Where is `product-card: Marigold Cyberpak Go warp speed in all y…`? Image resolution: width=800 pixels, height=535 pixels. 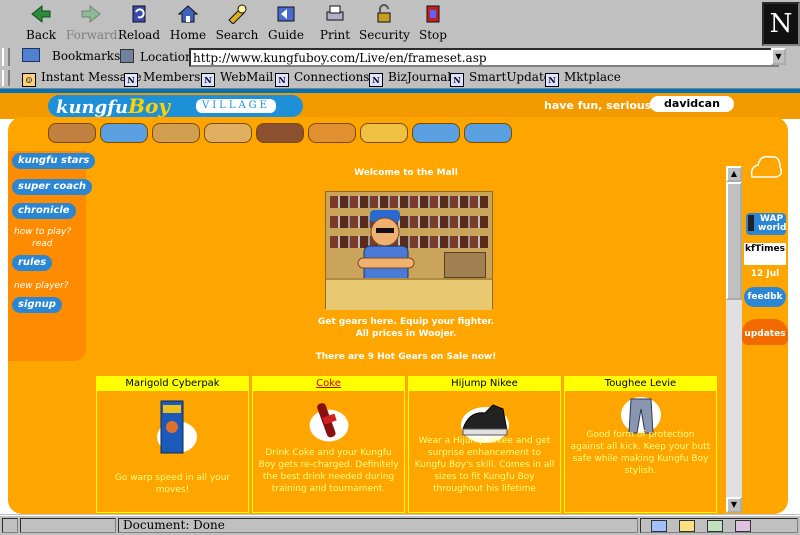
product-card: Marigold Cyberpak Go warp speed in all y… is located at coordinates (172, 444).